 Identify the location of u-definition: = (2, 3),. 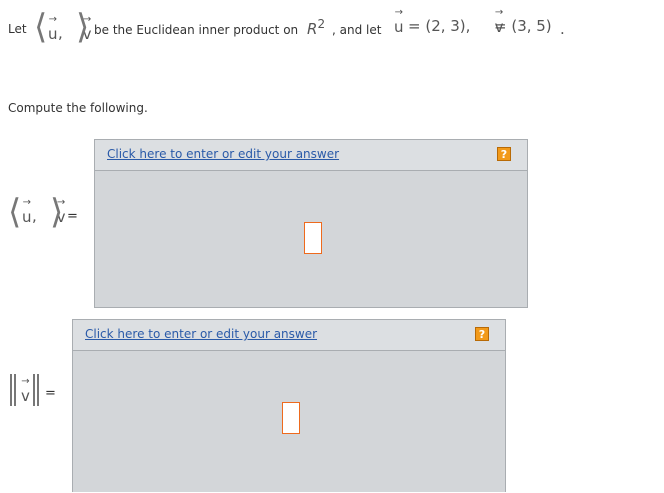
(439, 26).